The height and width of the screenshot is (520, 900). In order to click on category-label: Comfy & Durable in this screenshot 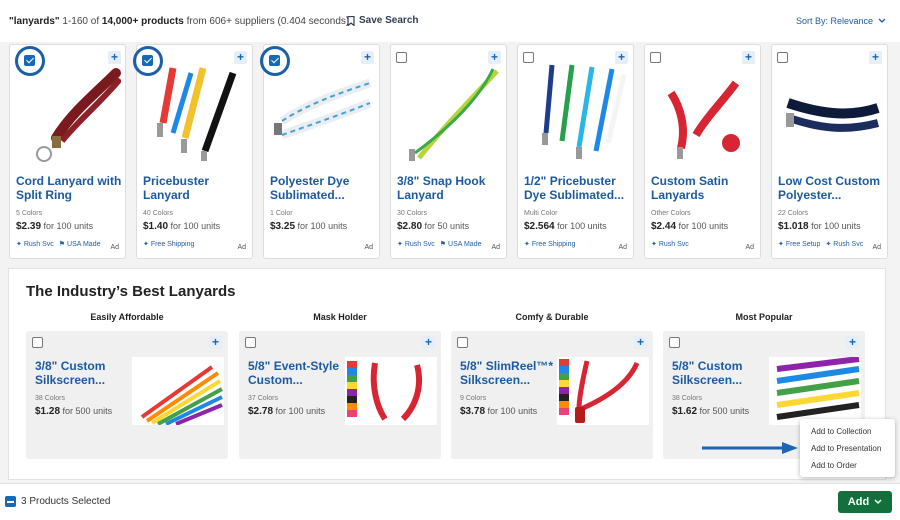, I will do `click(552, 317)`.